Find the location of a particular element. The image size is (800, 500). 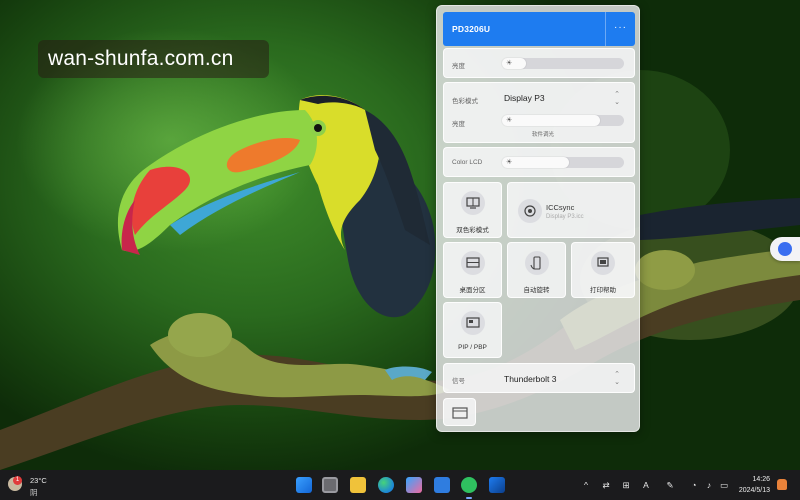

rotate-icon is located at coordinates (536, 263).